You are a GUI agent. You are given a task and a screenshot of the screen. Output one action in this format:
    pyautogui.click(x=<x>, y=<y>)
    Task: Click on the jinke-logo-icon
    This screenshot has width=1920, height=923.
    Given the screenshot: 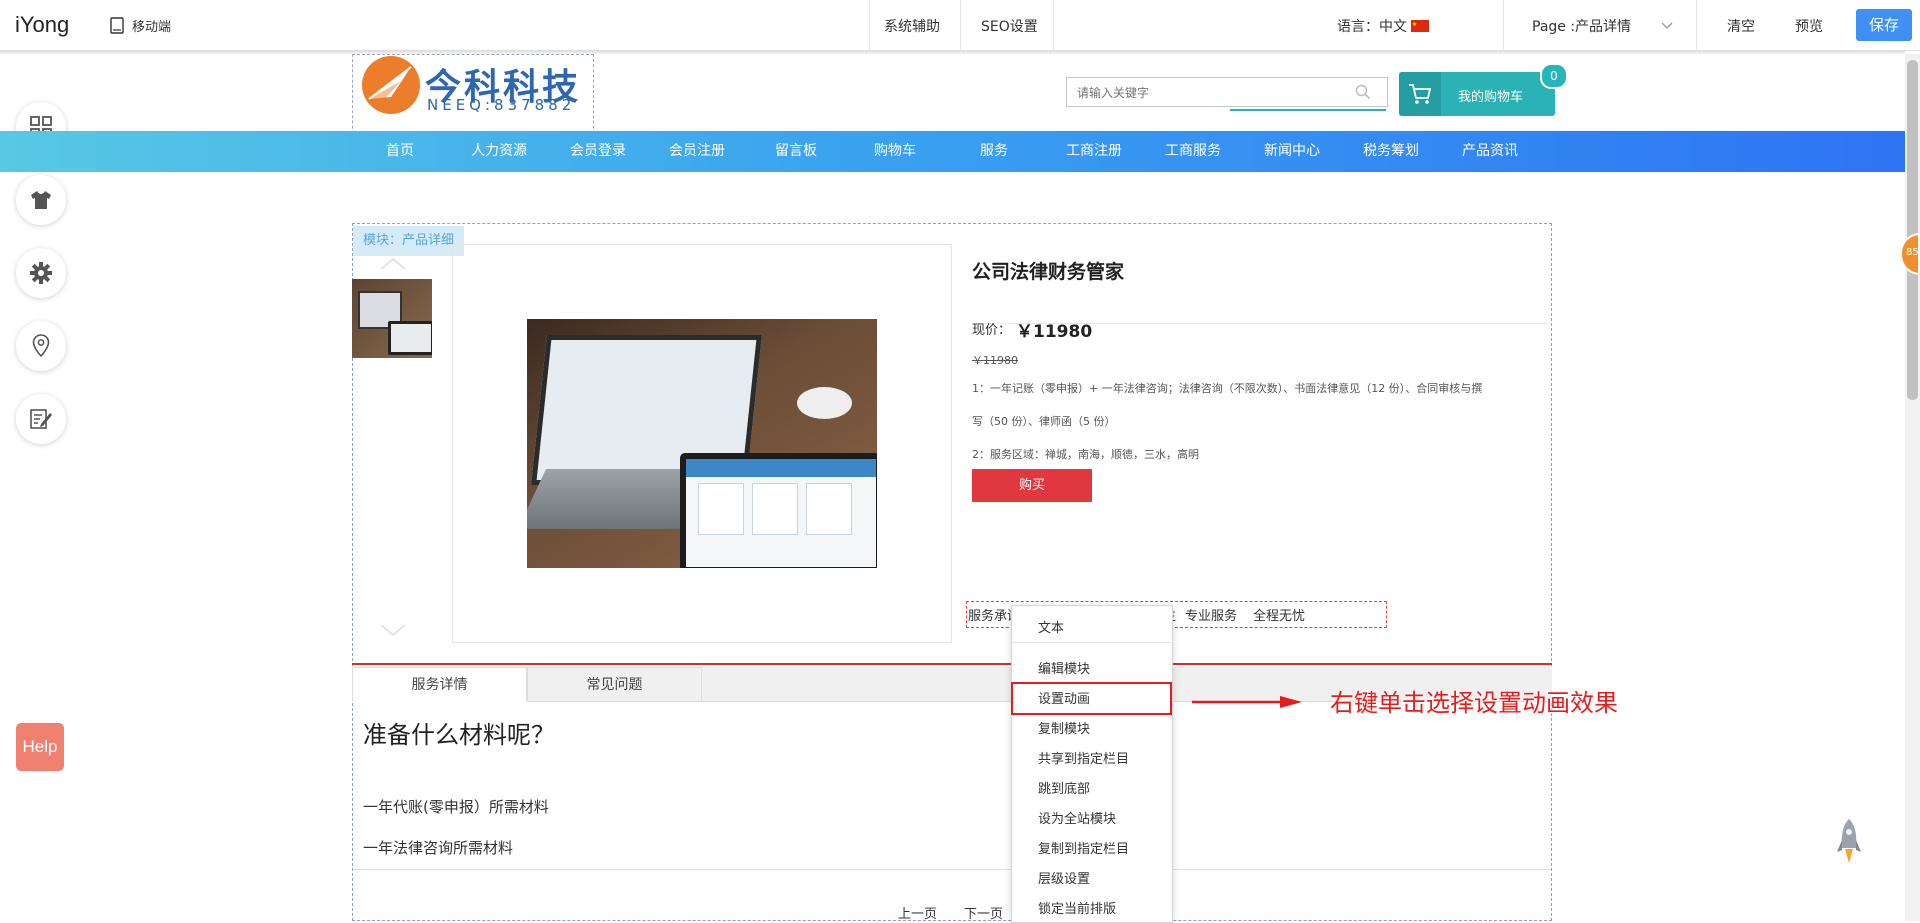 What is the action you would take?
    pyautogui.click(x=391, y=85)
    